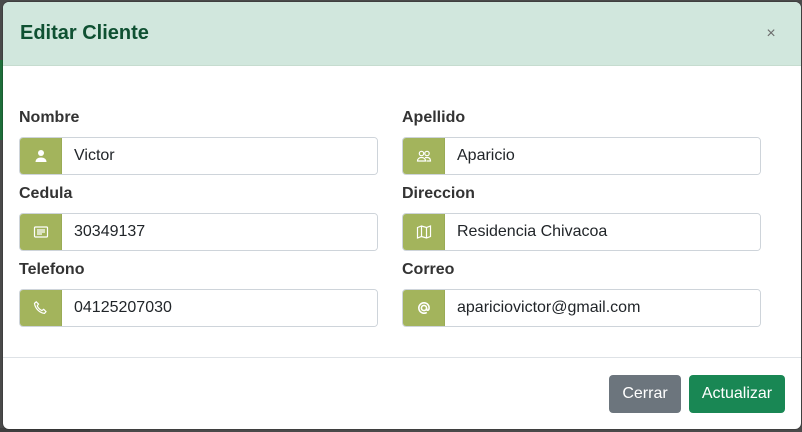  Describe the element at coordinates (602, 308) in the screenshot. I see `correo-input` at that location.